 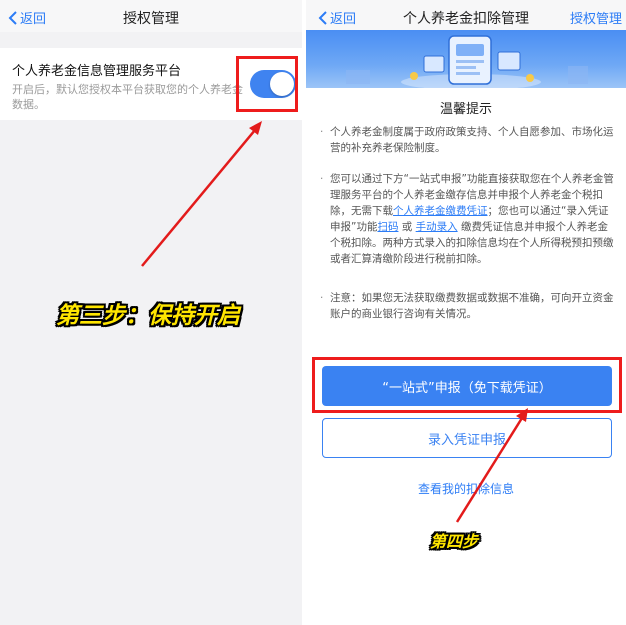 What do you see at coordinates (467, 61) in the screenshot?
I see `phone-illustration-icon` at bounding box center [467, 61].